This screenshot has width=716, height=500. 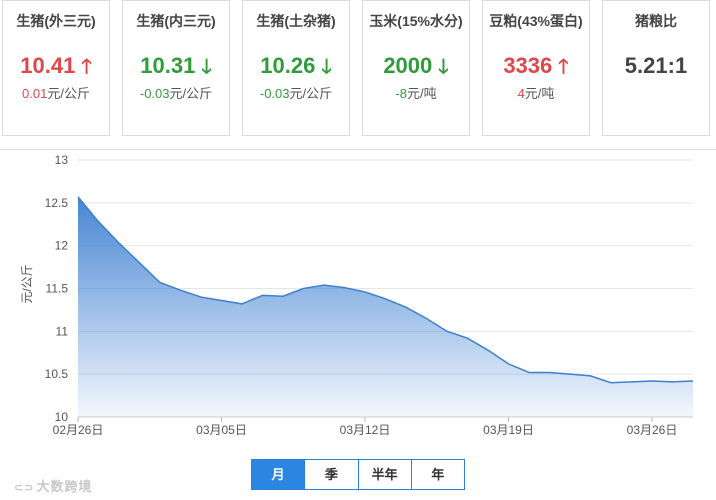 I want to click on card-value: 10.31 🡓, so click(x=176, y=66).